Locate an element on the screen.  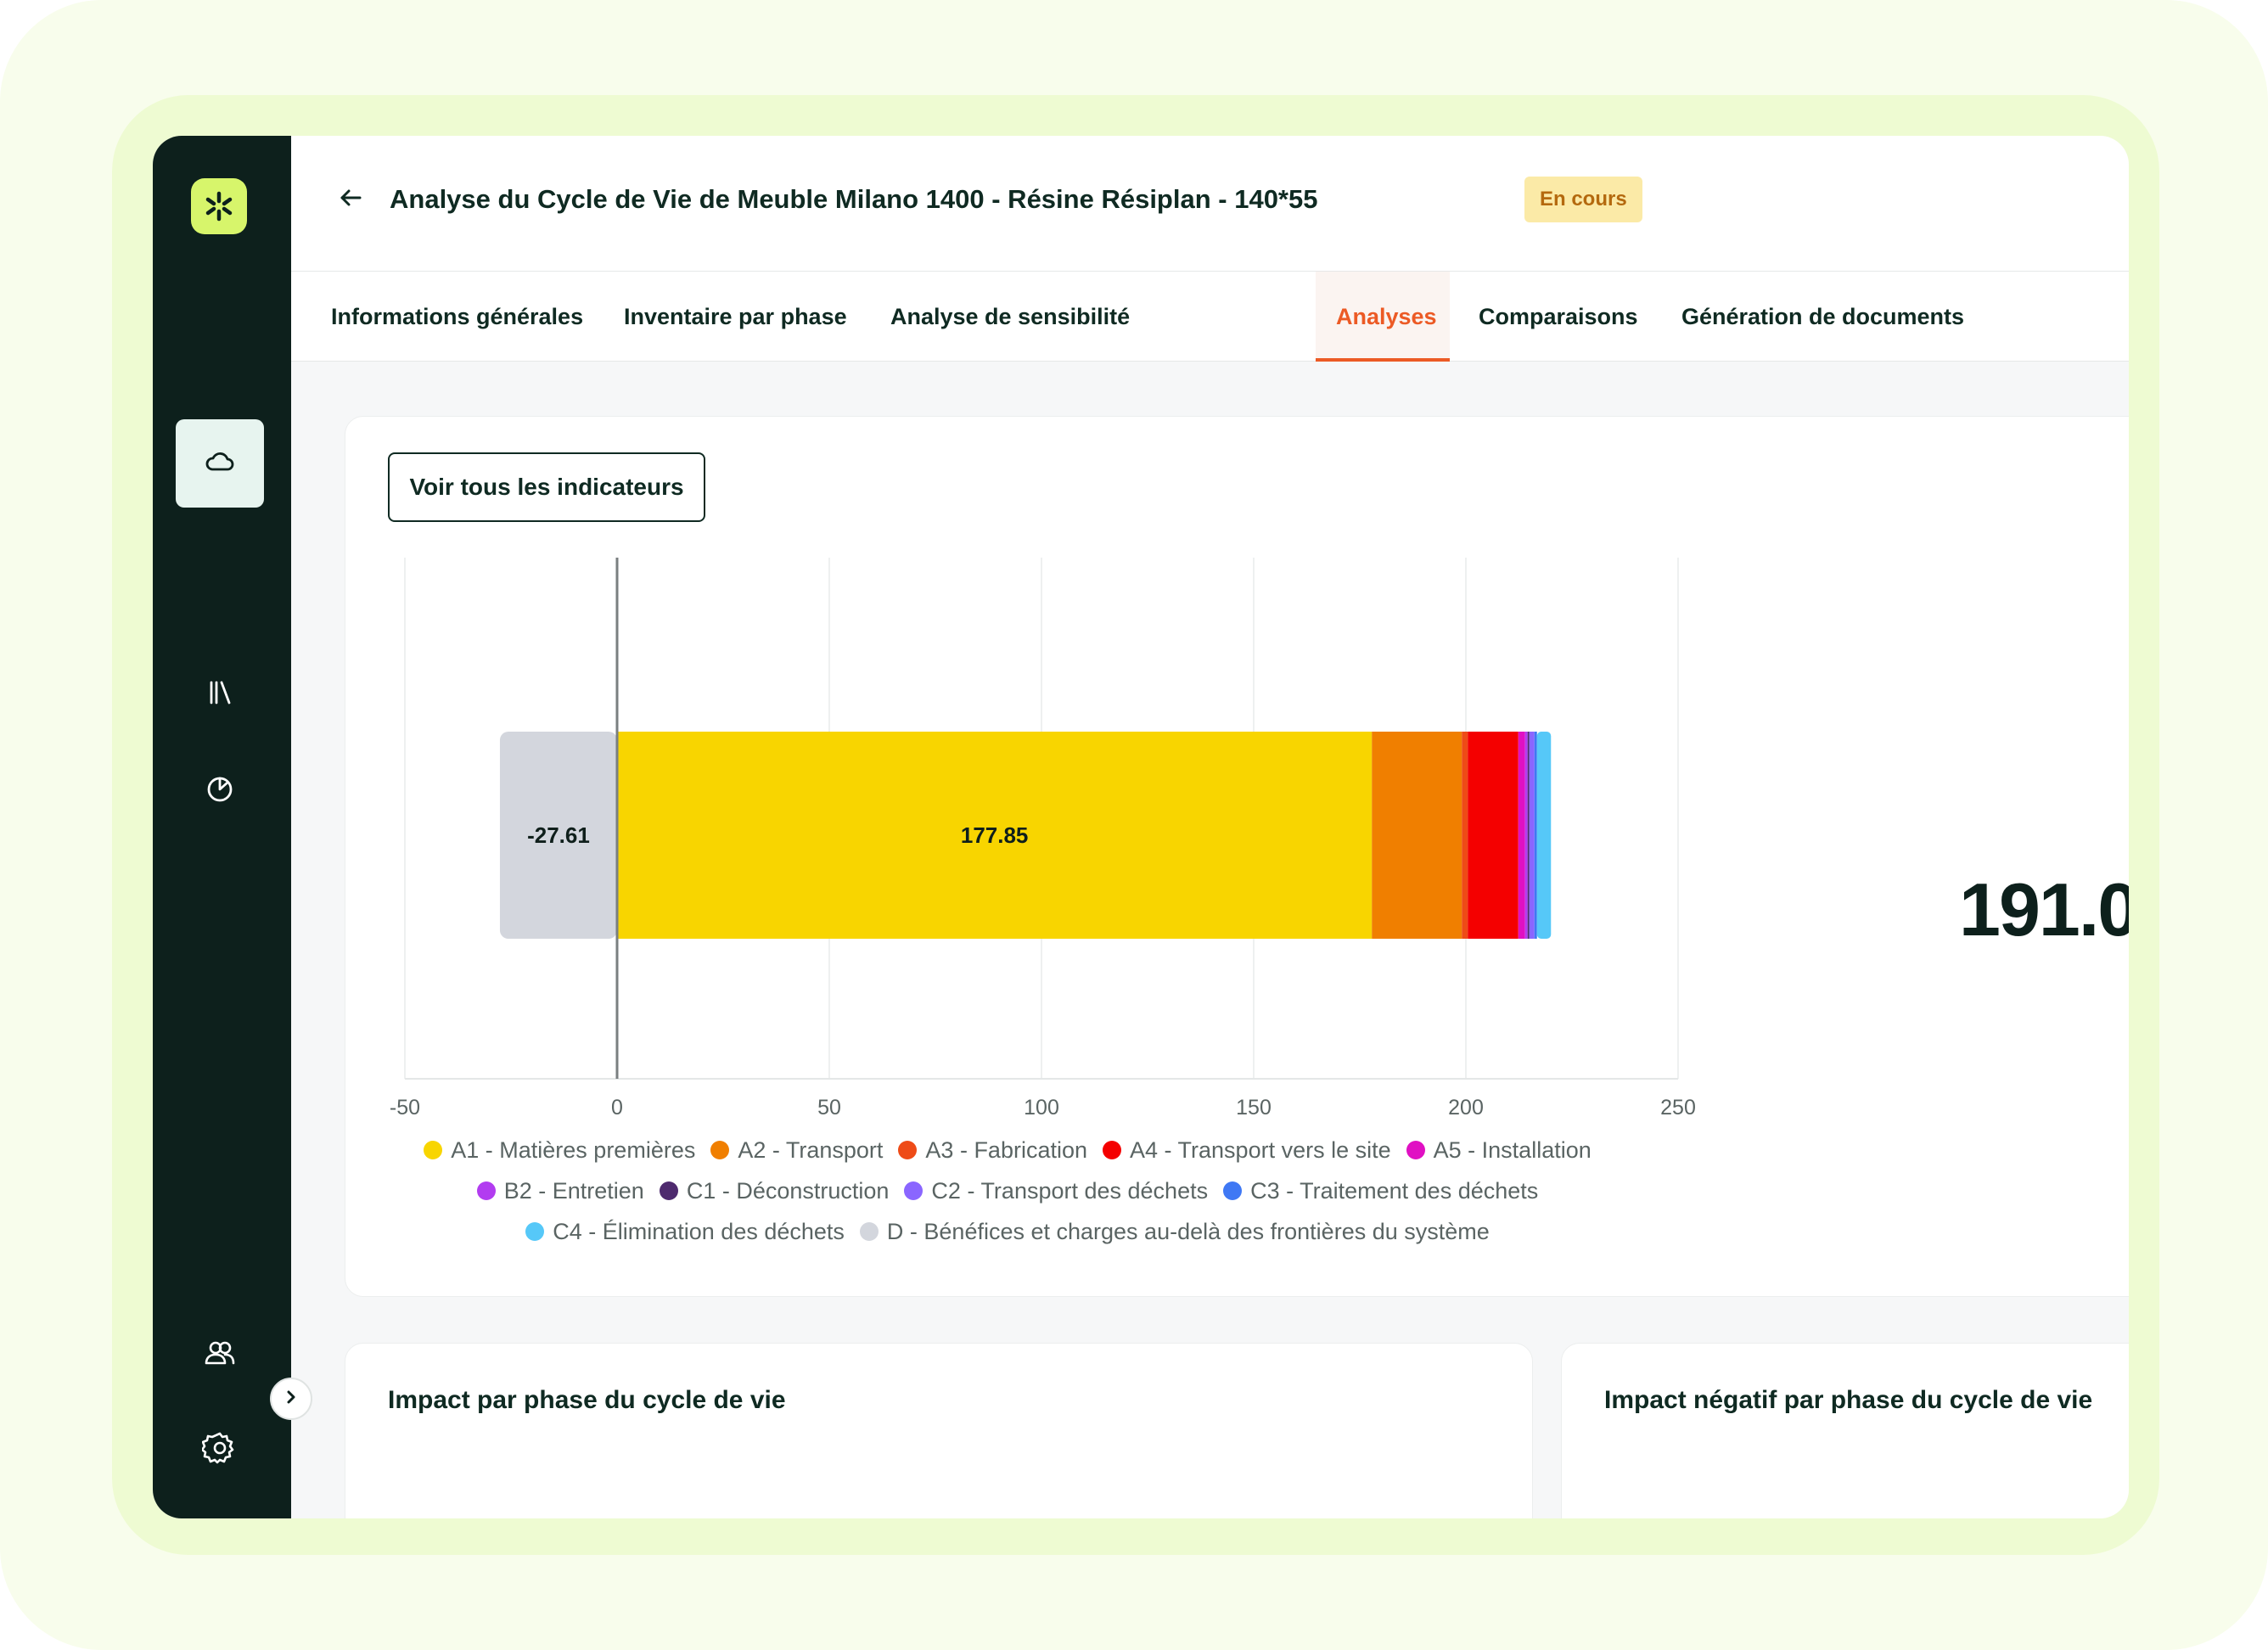
legend-item: C2 - Transport des déchets is located at coordinates (1056, 1191).